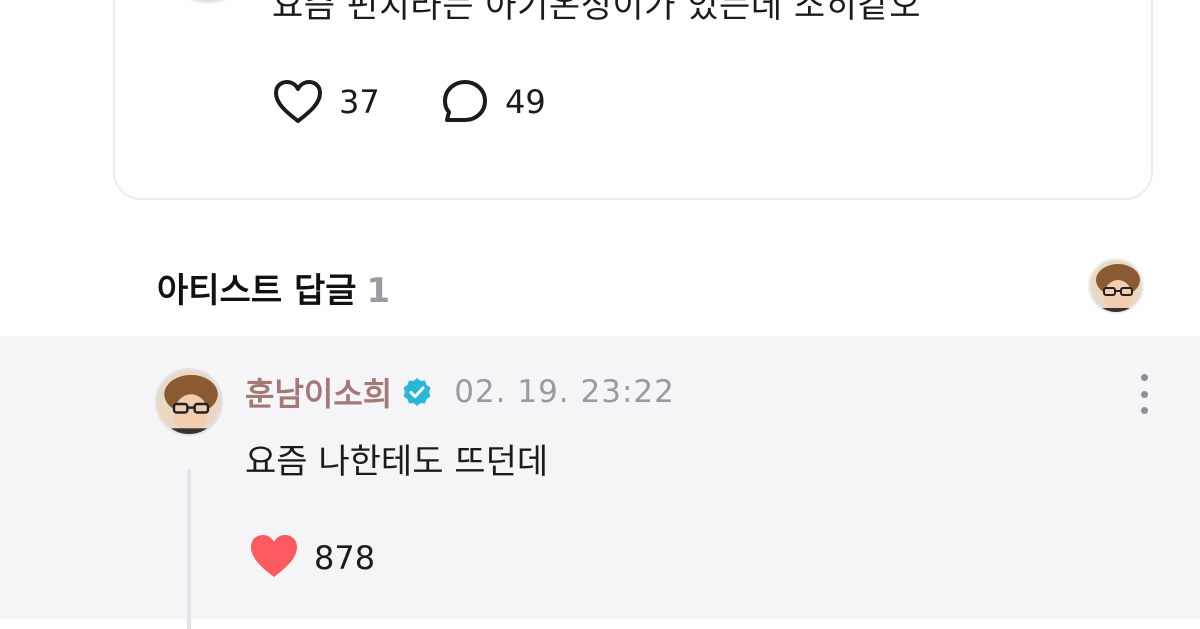 The height and width of the screenshot is (629, 1200). Describe the element at coordinates (189, 549) in the screenshot. I see `thread-line` at that location.